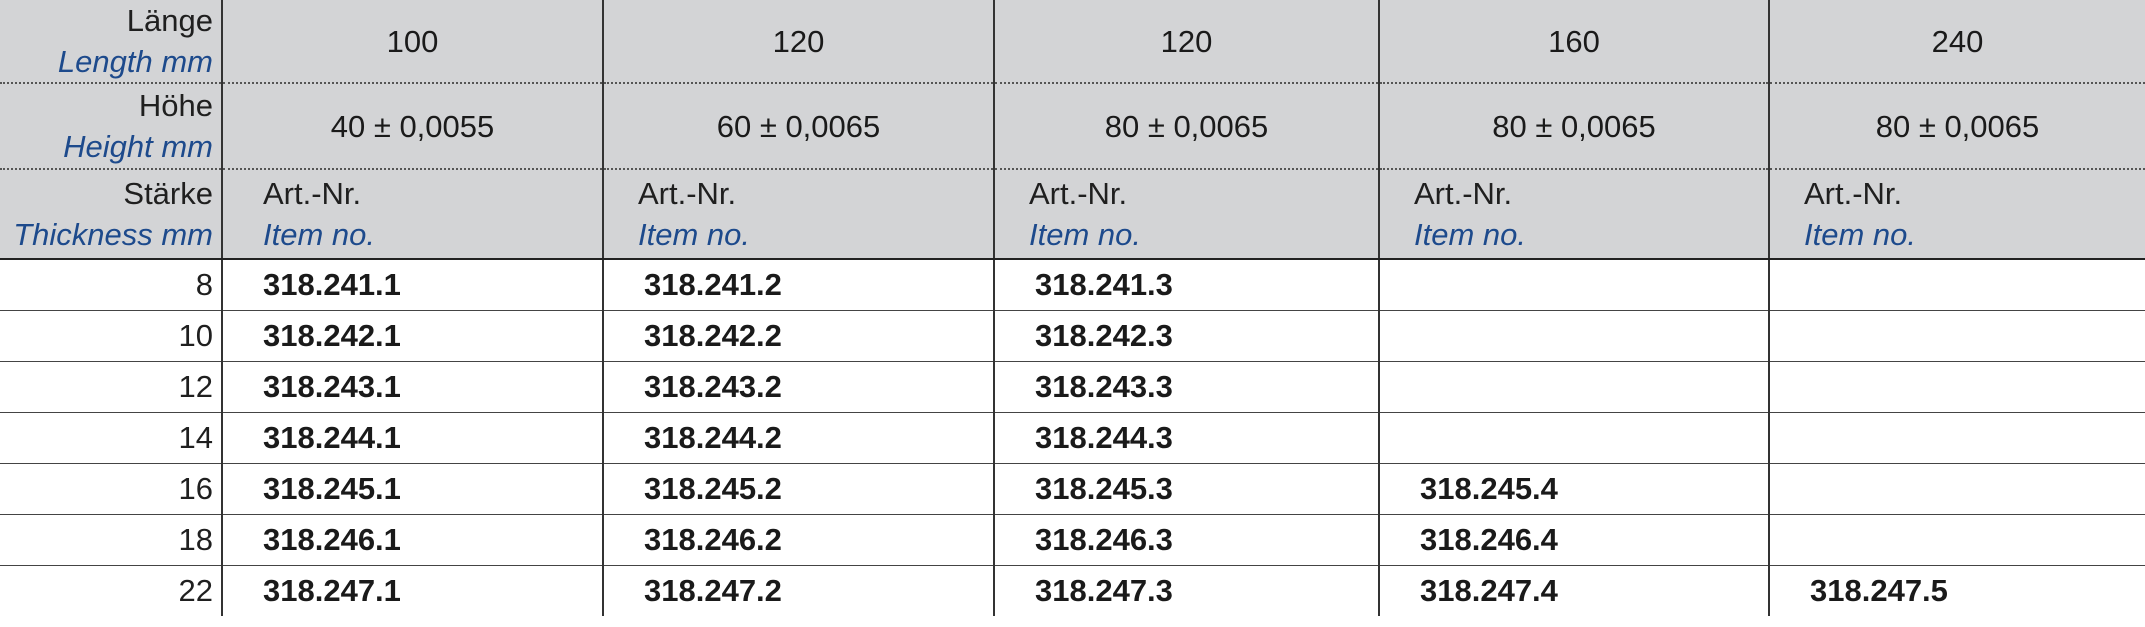 This screenshot has width=2145, height=627. I want to click on item-number-cell: 318.242.1, so click(412, 336).